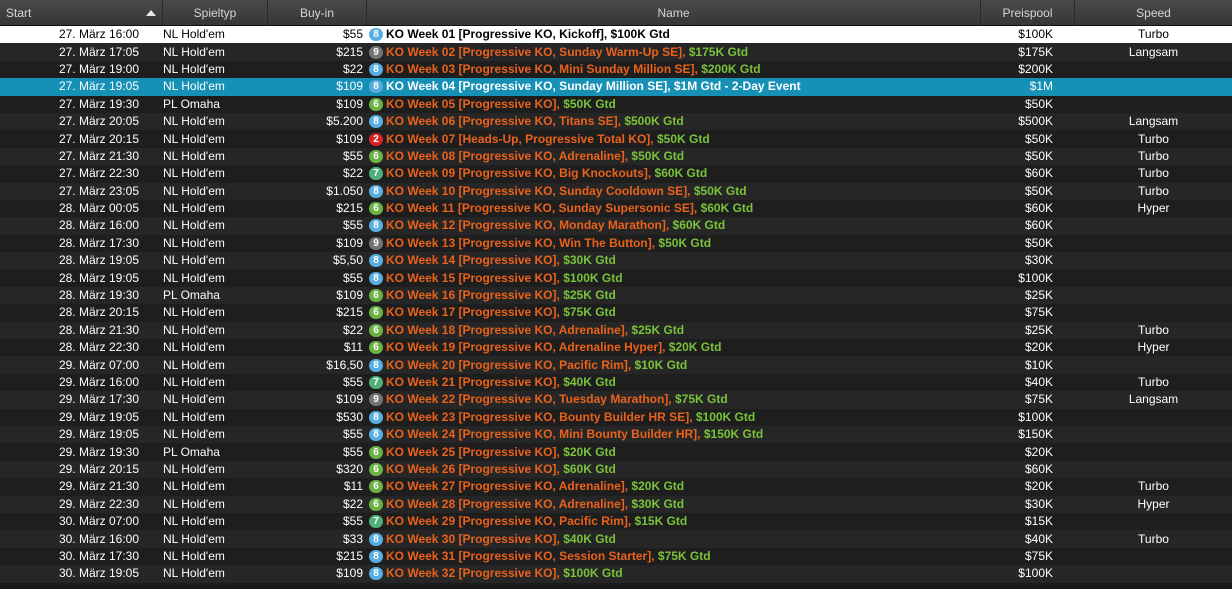 This screenshot has width=1232, height=589. Describe the element at coordinates (1038, 295) in the screenshot. I see `cell-prize-pool: $25K` at that location.